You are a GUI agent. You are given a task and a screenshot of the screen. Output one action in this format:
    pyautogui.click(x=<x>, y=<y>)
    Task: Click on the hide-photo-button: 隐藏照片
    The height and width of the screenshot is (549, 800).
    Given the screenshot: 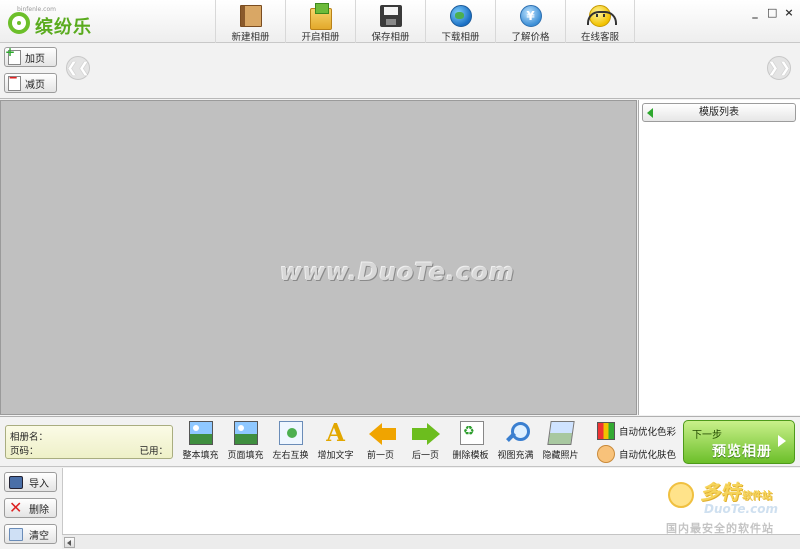 What is the action you would take?
    pyautogui.click(x=560, y=443)
    